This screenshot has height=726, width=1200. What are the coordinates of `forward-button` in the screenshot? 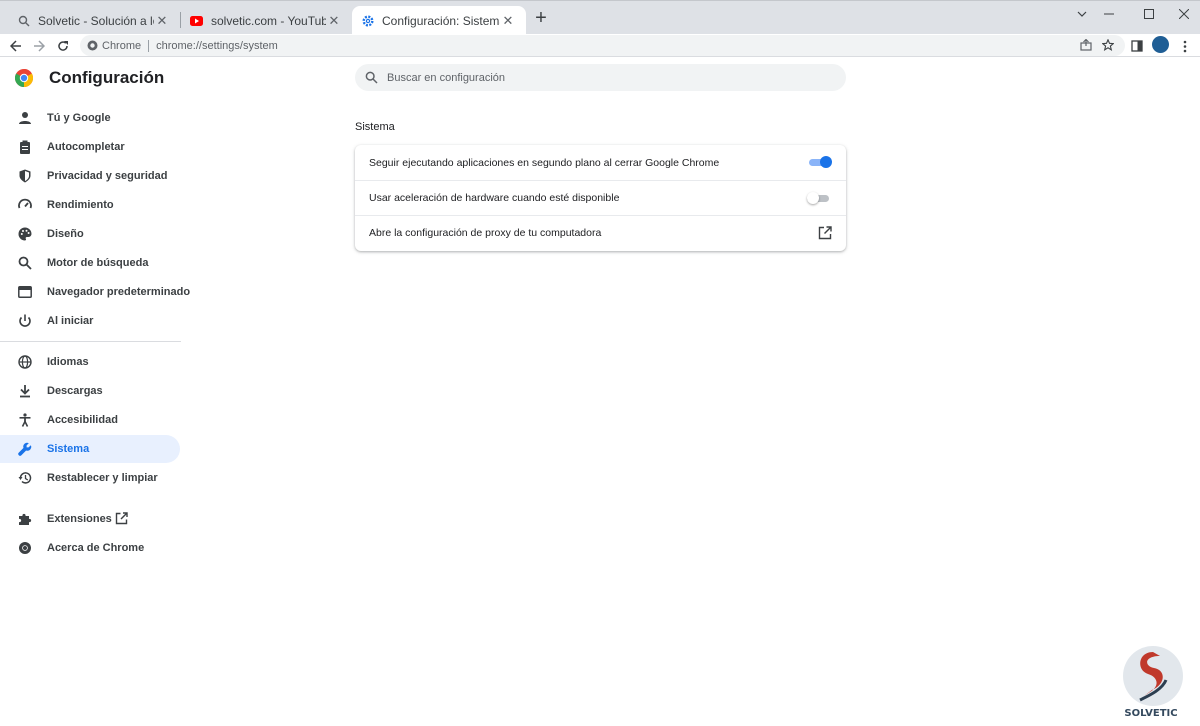 It's located at (39, 46).